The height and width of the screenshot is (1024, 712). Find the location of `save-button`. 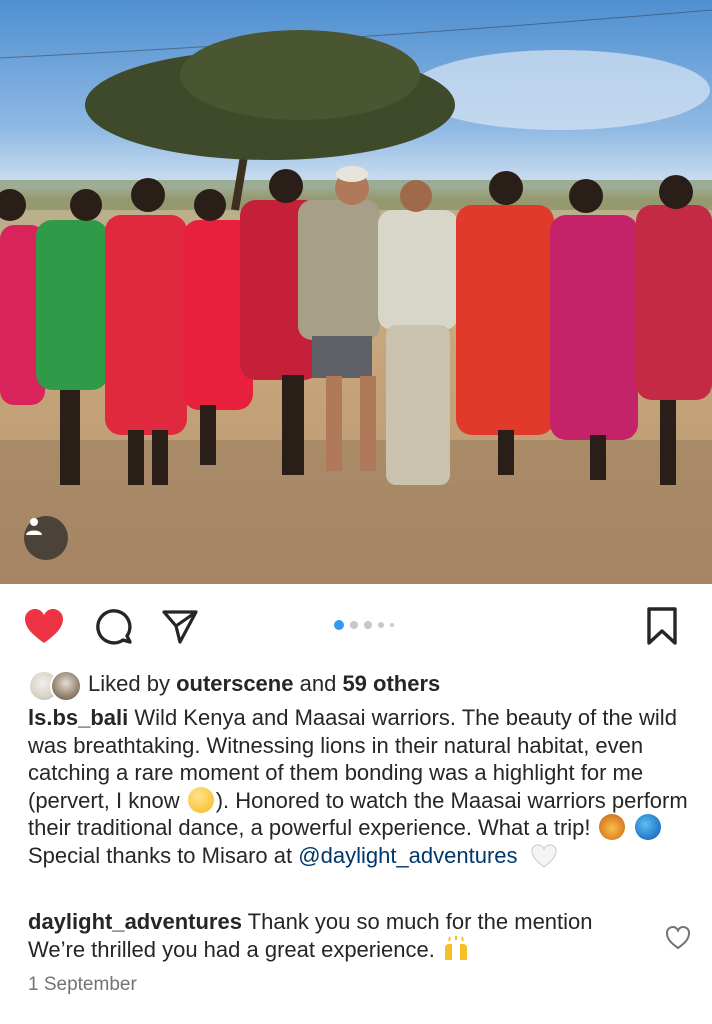

save-button is located at coordinates (662, 626).